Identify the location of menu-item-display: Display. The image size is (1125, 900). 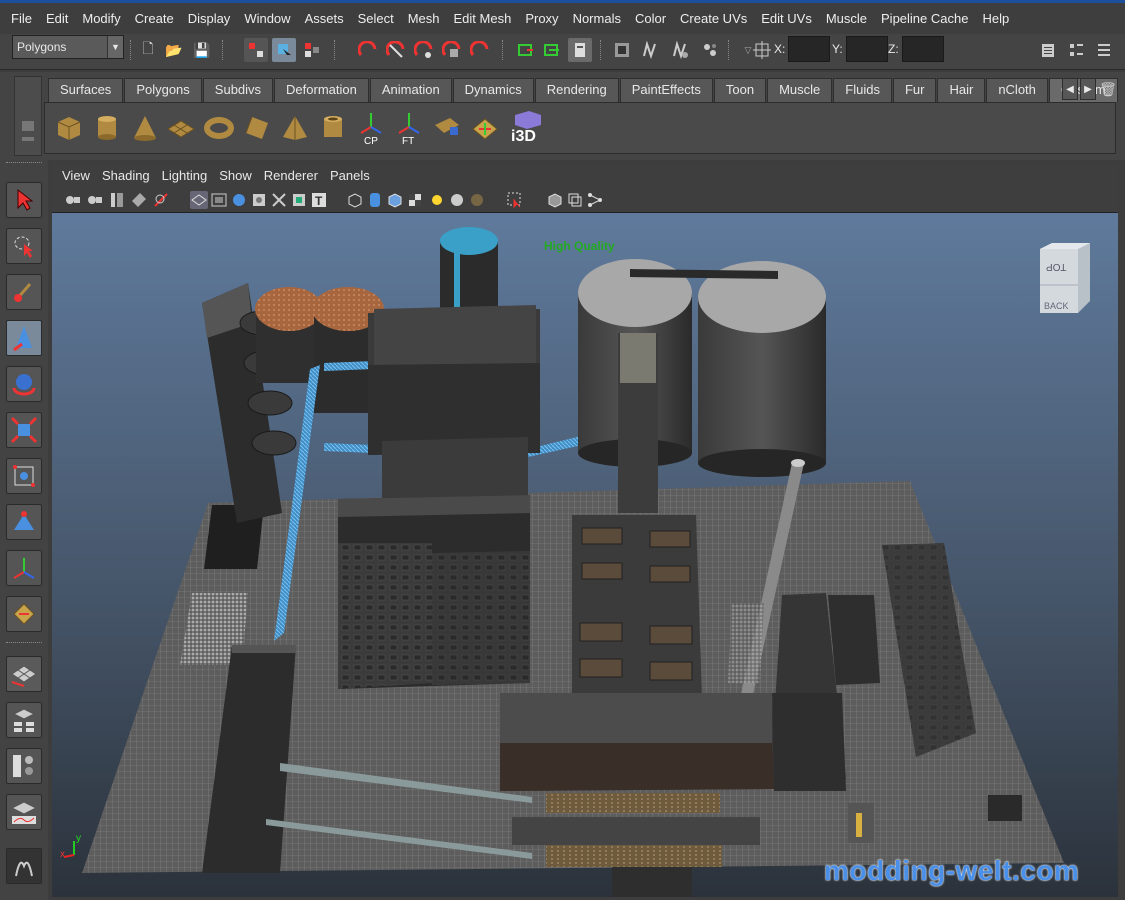
(209, 19).